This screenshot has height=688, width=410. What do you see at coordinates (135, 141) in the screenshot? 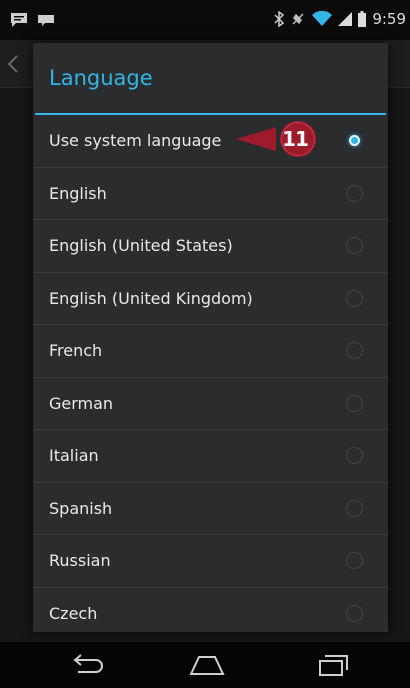
I see `option-label: Use system language` at bounding box center [135, 141].